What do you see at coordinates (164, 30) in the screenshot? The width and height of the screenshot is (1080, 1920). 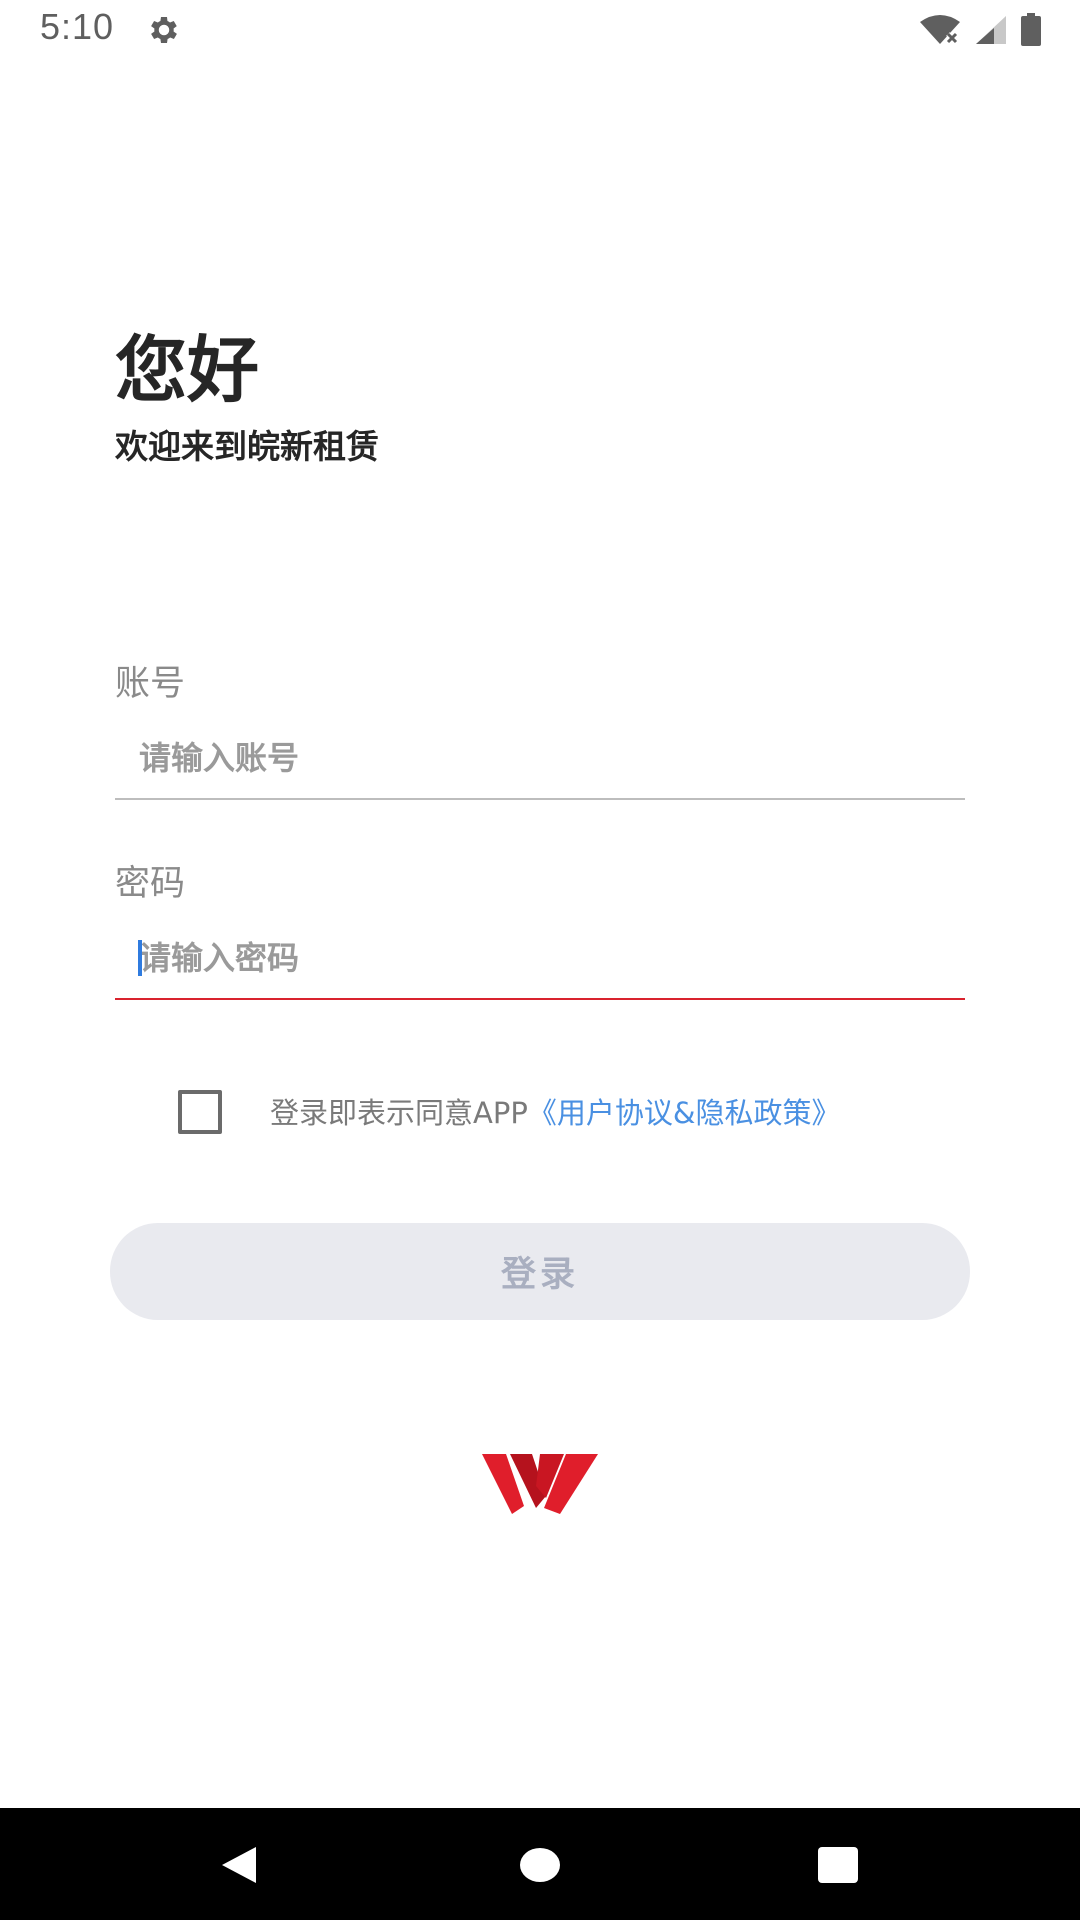 I see `gear-icon` at bounding box center [164, 30].